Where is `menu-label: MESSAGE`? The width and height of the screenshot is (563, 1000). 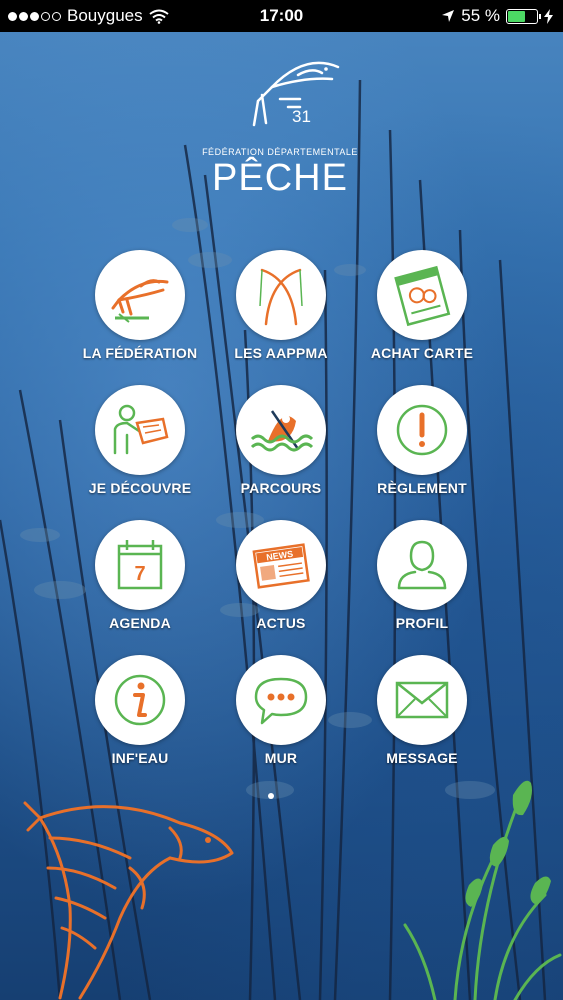
menu-label: MESSAGE is located at coordinates (422, 758).